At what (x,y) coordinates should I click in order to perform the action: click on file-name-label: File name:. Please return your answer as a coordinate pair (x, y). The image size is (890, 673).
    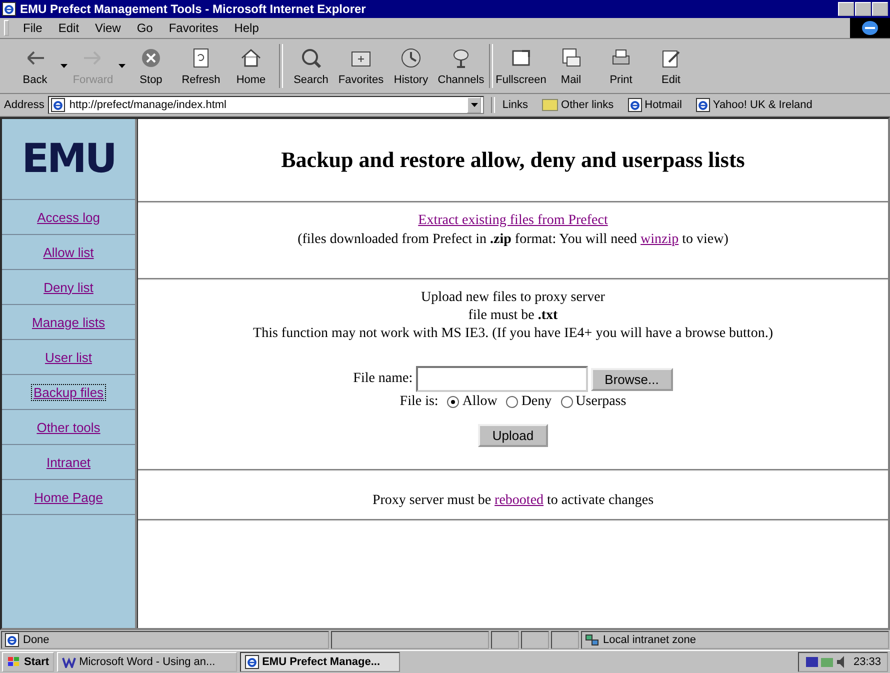
    Looking at the image, I should click on (383, 379).